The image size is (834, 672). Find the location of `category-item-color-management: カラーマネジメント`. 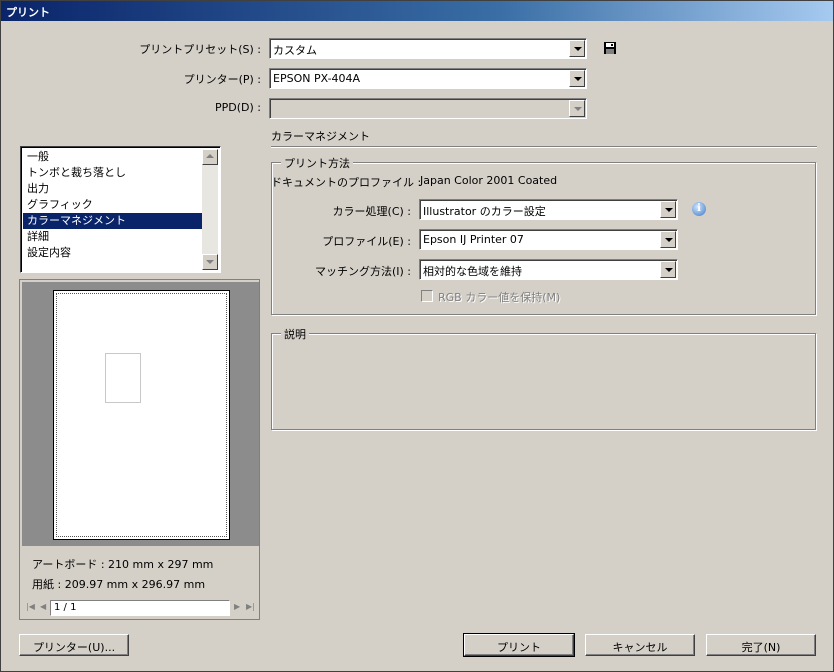

category-item-color-management: カラーマネジメント is located at coordinates (112, 221).